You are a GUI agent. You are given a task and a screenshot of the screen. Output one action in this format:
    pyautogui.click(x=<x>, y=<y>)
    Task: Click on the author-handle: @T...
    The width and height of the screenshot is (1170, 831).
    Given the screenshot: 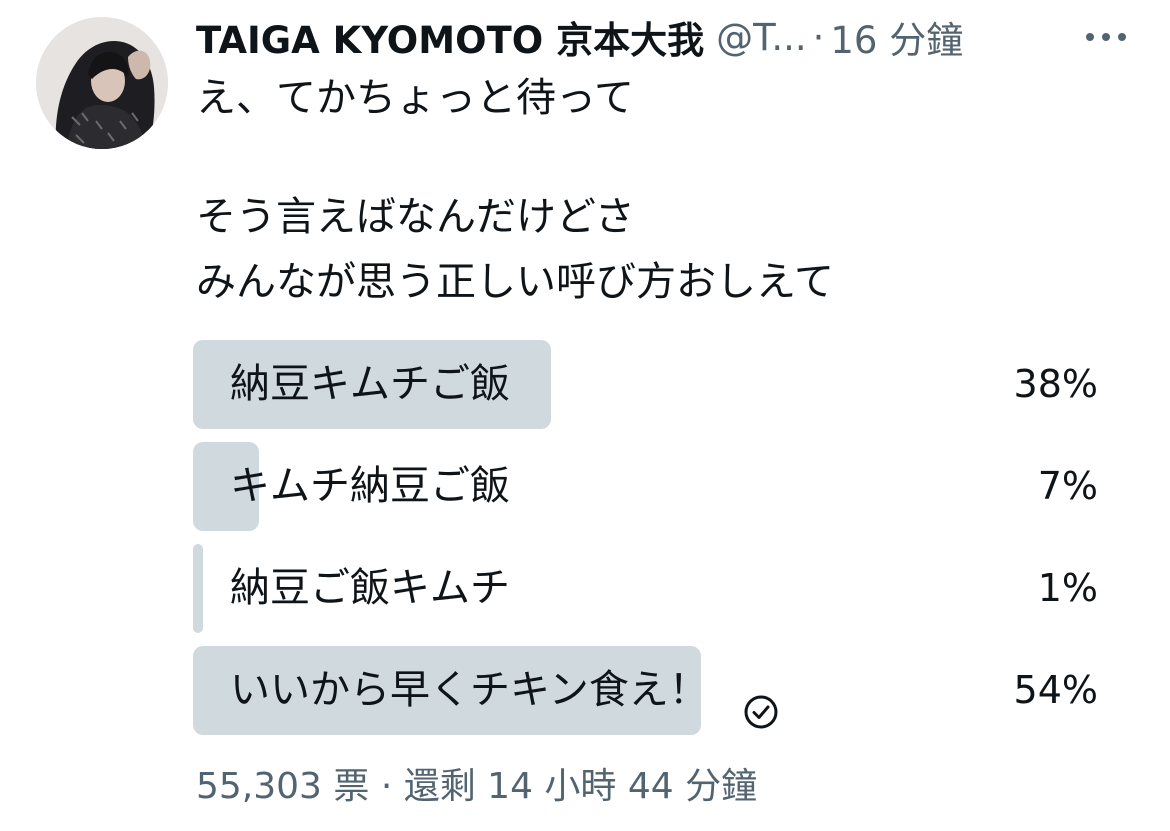 What is the action you would take?
    pyautogui.click(x=761, y=37)
    